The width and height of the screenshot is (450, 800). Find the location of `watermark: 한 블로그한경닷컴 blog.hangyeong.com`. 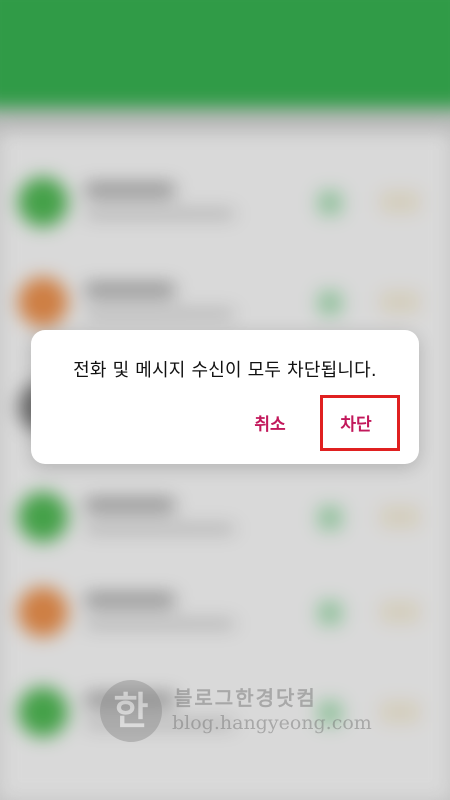

watermark: 한 블로그한경닷컴 blog.hangyeong.com is located at coordinates (236, 714).